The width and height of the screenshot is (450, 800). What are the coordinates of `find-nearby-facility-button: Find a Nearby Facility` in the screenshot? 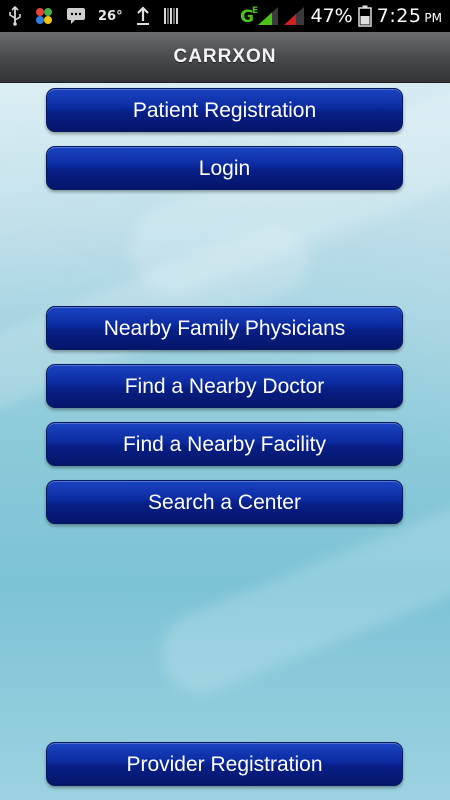 It's located at (224, 444).